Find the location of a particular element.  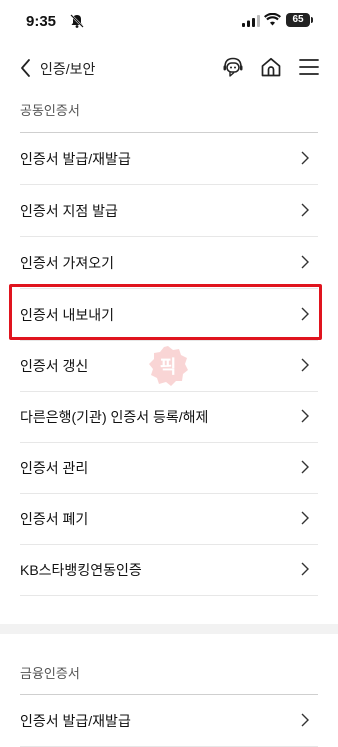

watermark-badge: 픽 is located at coordinates (168, 366).